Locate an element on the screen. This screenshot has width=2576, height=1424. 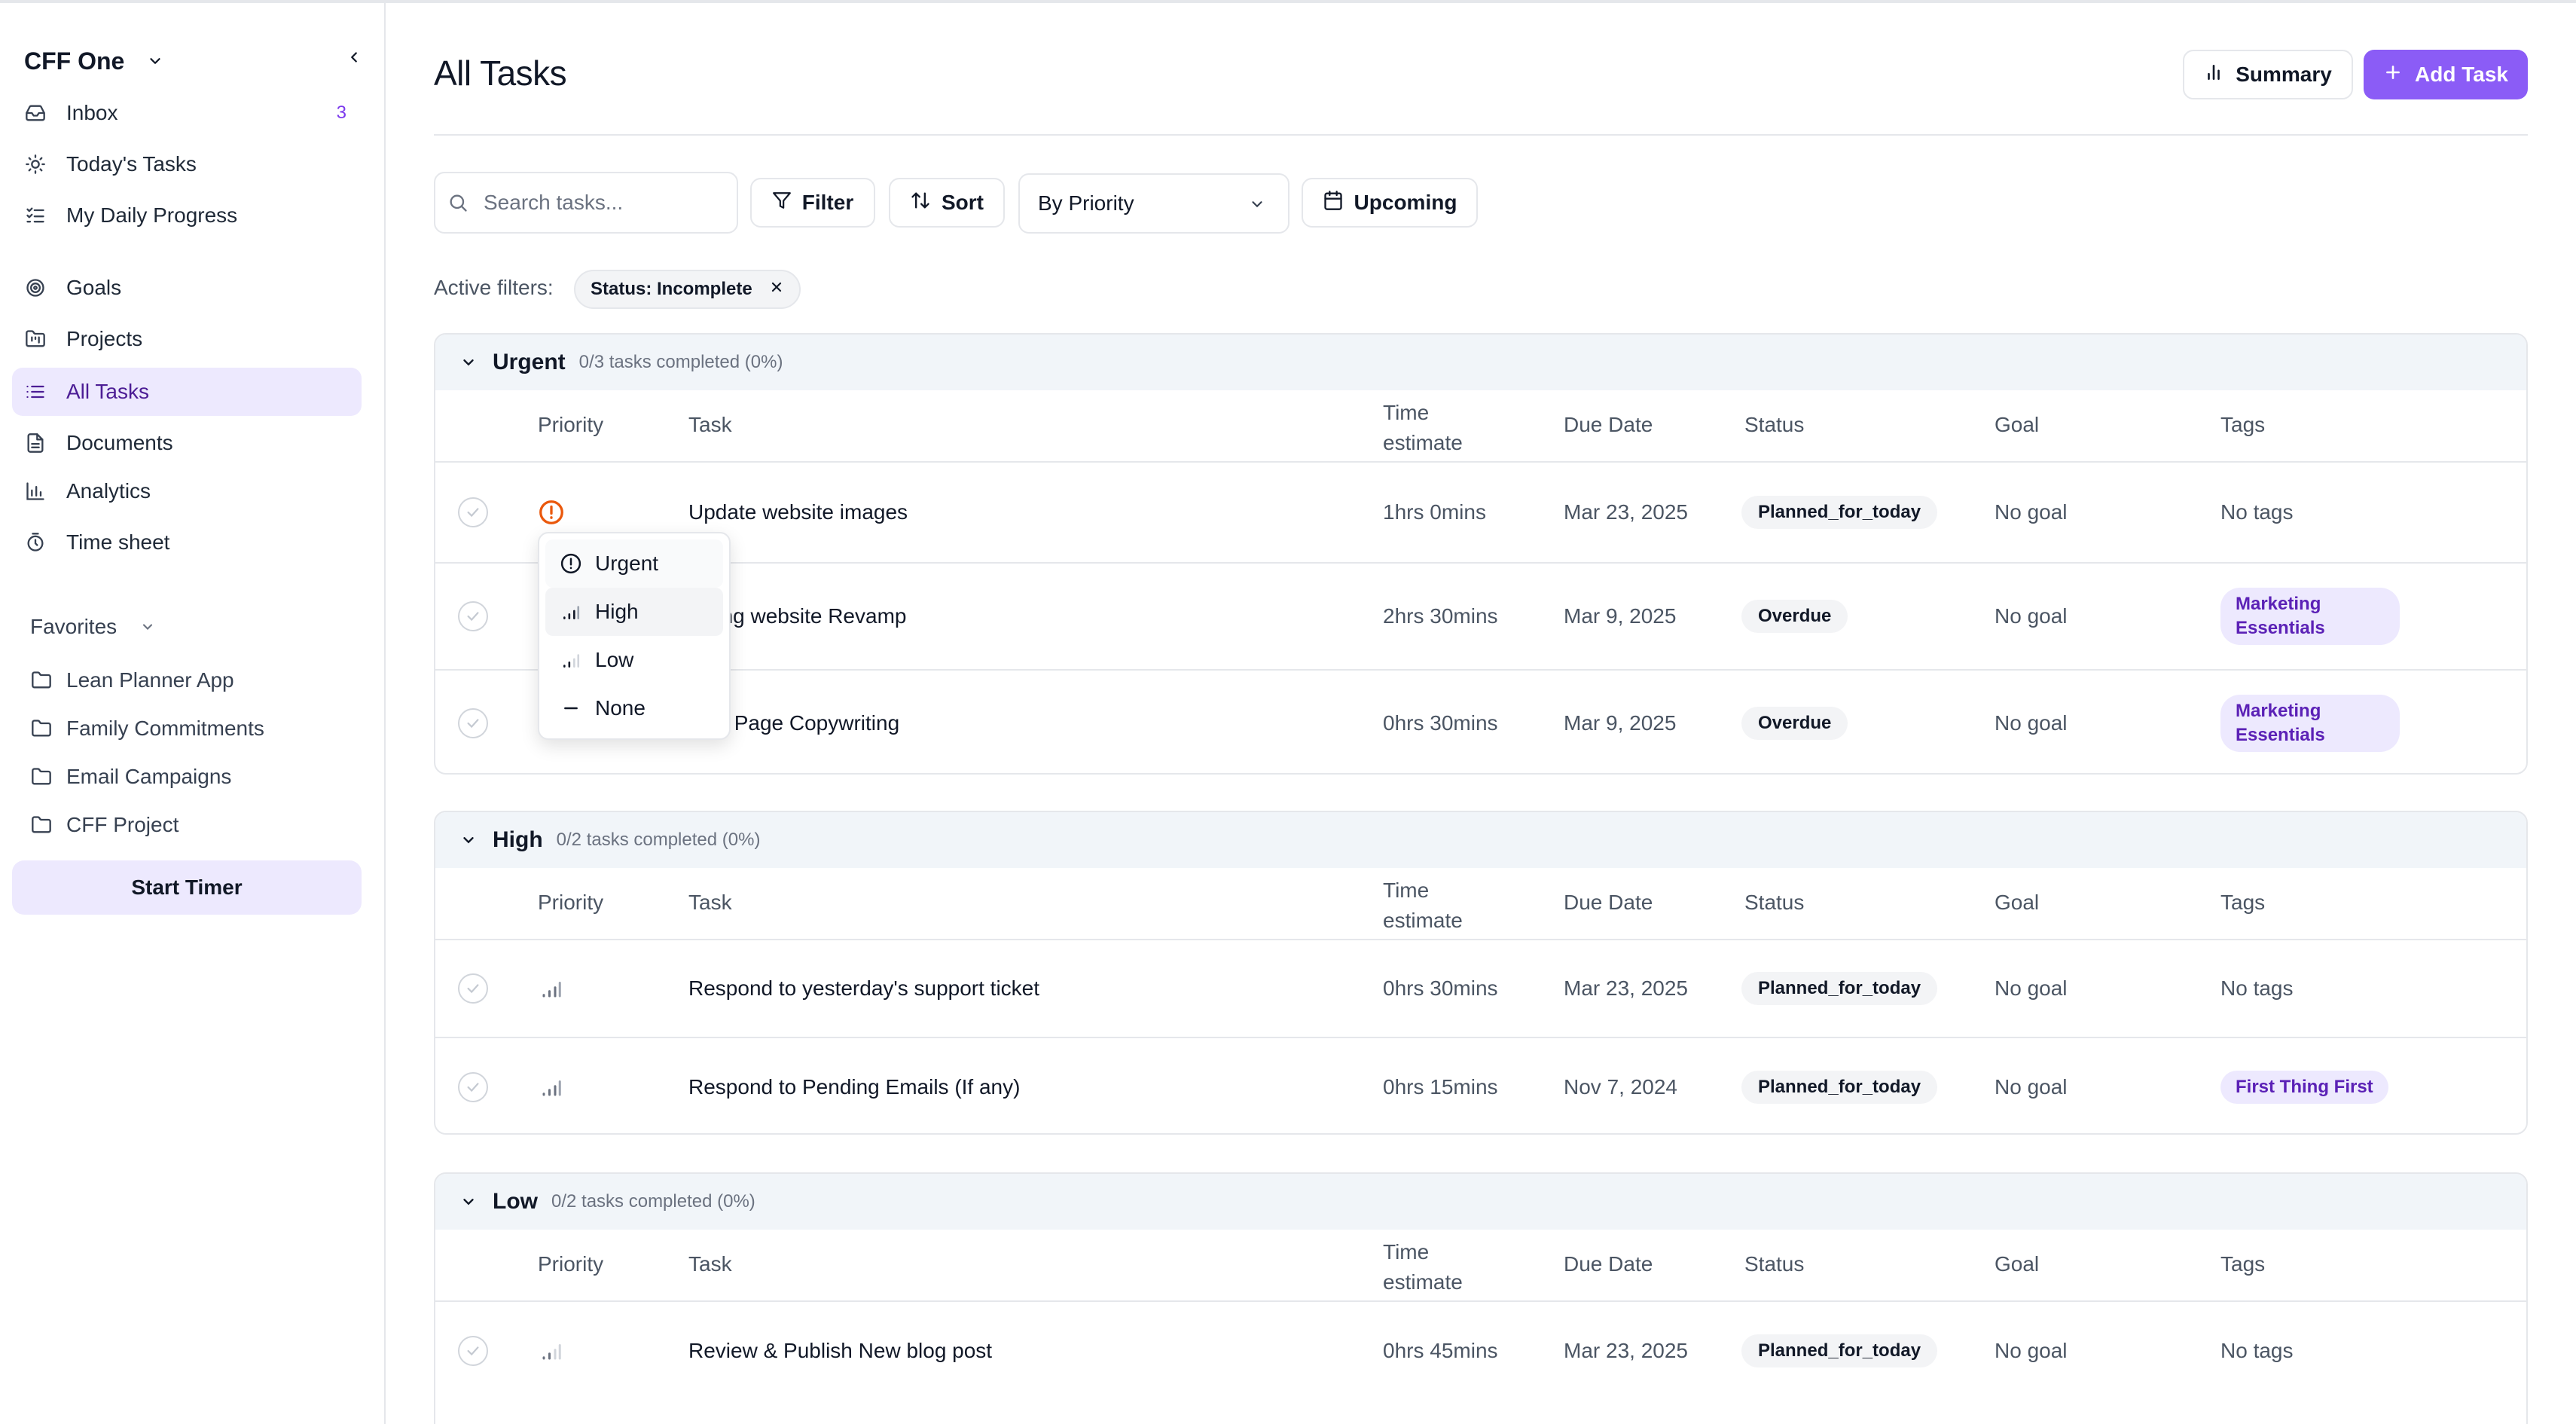
upcoming-button: Upcoming is located at coordinates (1390, 203).